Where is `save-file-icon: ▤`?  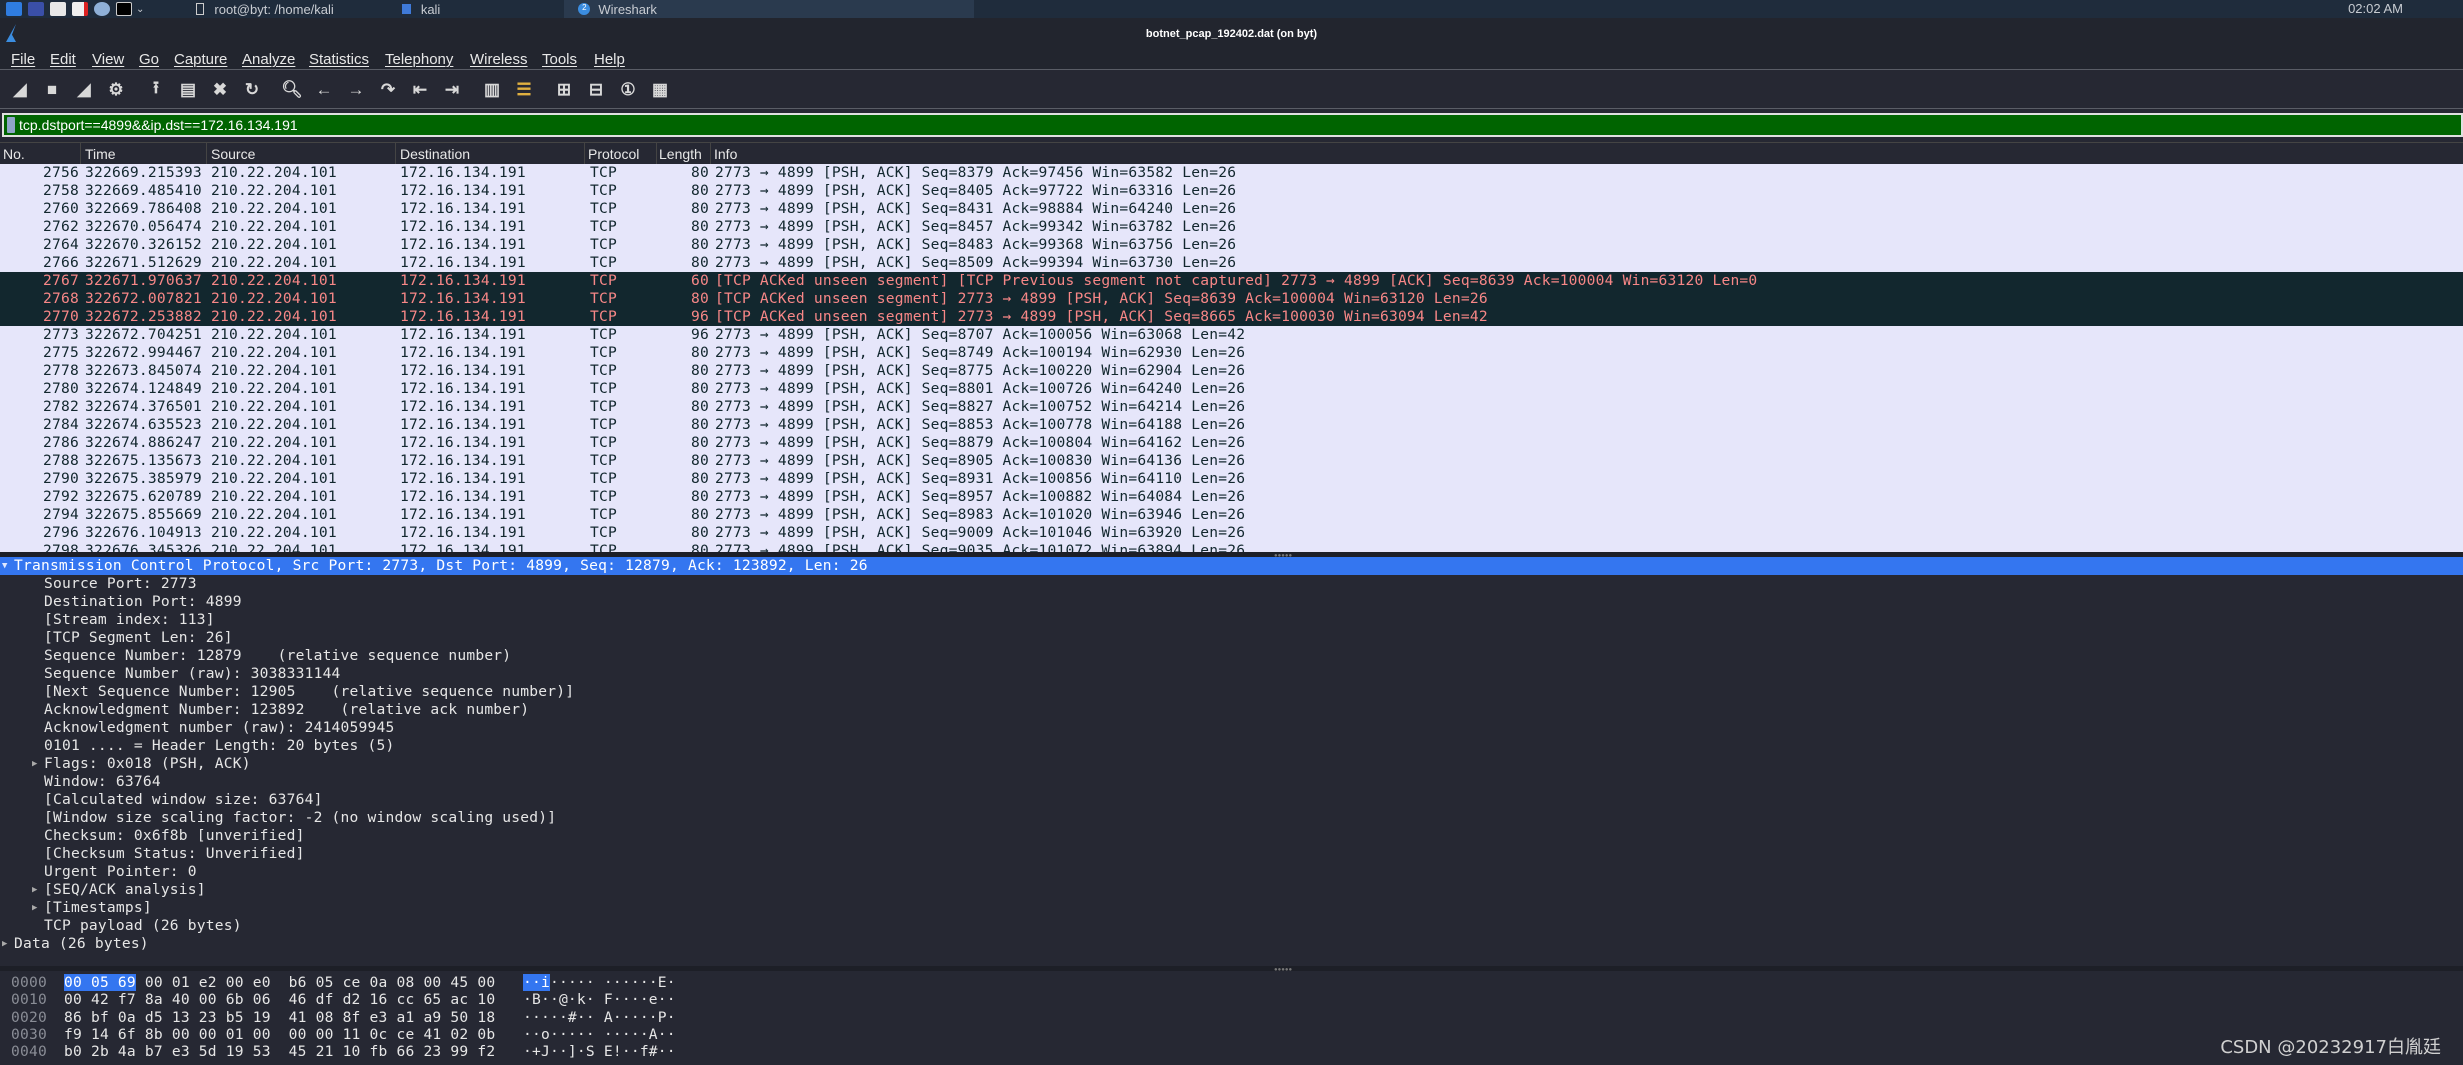 save-file-icon: ▤ is located at coordinates (188, 90).